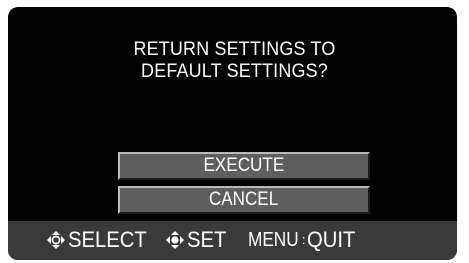 This screenshot has width=469, height=263. I want to click on cancel-button: CANCEL, so click(244, 200).